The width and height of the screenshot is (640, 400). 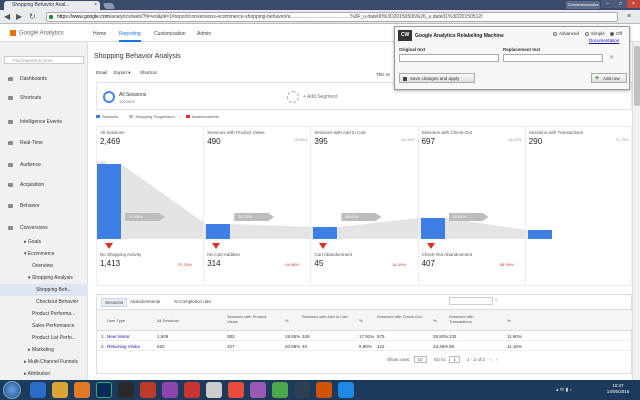 I want to click on documentation-link: Documentation, so click(x=604, y=40).